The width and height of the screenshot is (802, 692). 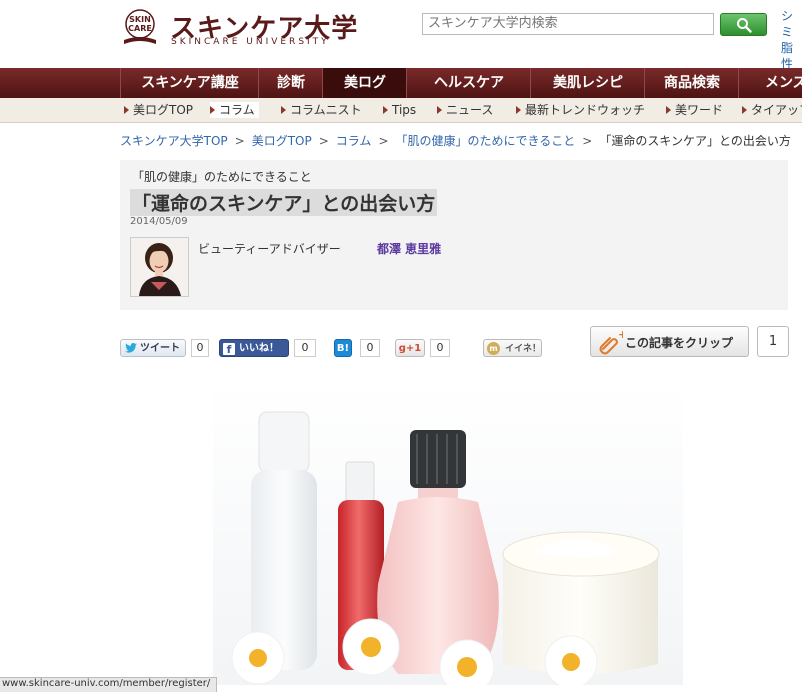 I want to click on author-avatar, so click(x=159, y=267).